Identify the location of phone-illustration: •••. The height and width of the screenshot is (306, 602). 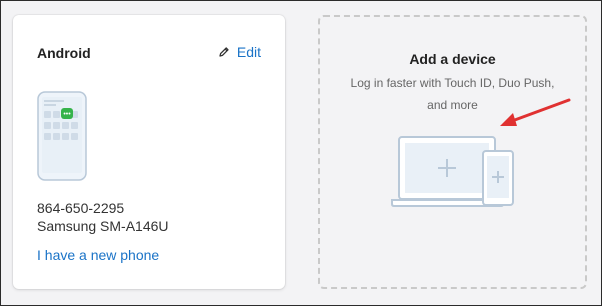
(62, 138).